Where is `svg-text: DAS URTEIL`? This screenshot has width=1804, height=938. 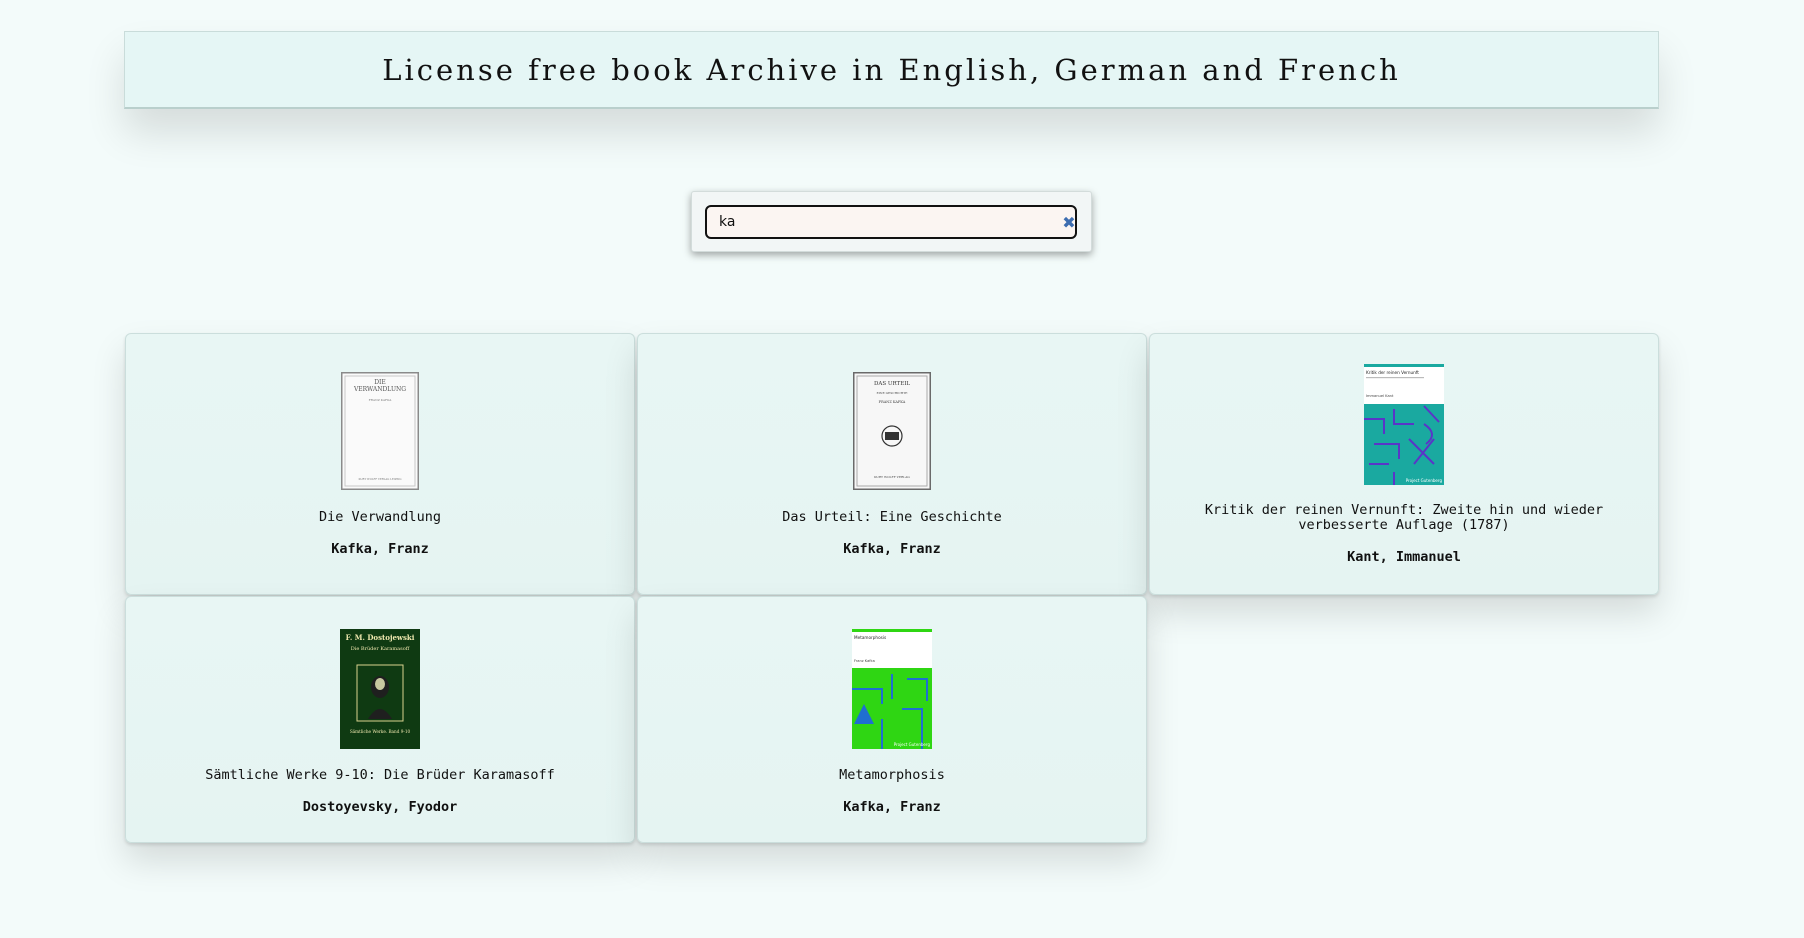
svg-text: DAS URTEIL is located at coordinates (892, 384).